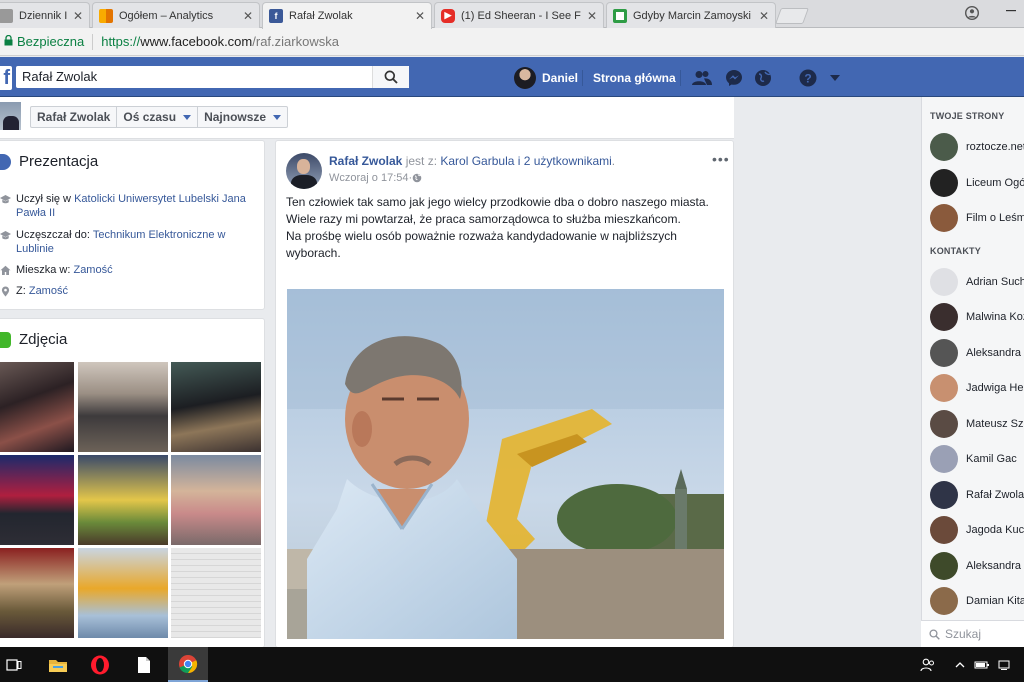  I want to click on friend-requests-icon, so click(702, 78).